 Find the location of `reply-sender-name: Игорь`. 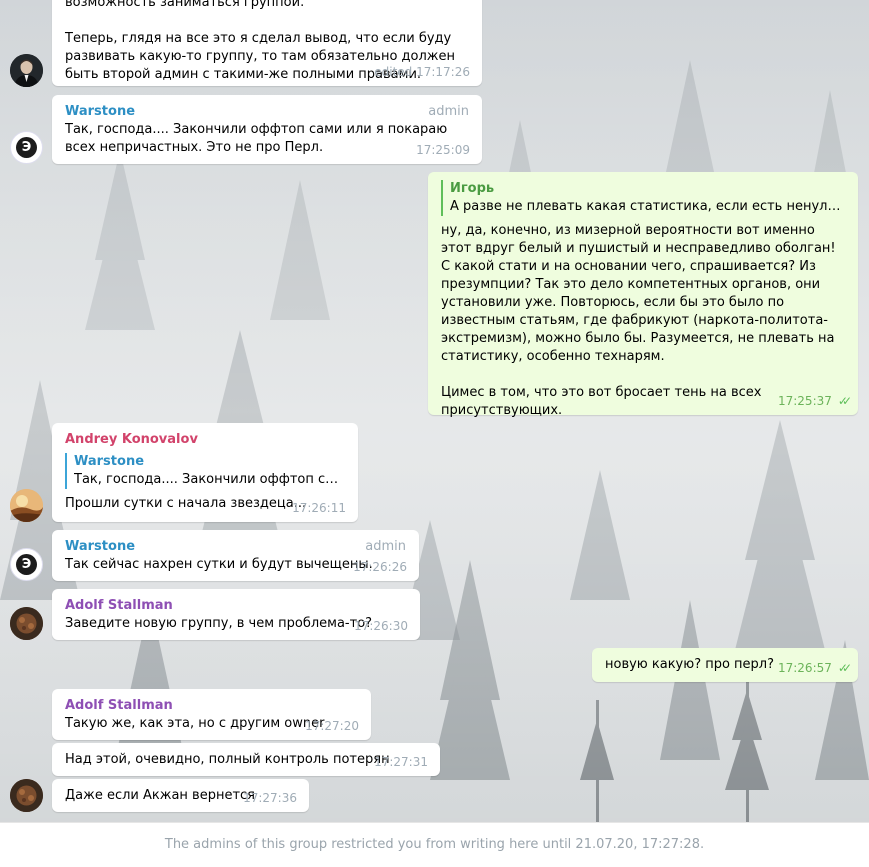

reply-sender-name: Игорь is located at coordinates (472, 188).